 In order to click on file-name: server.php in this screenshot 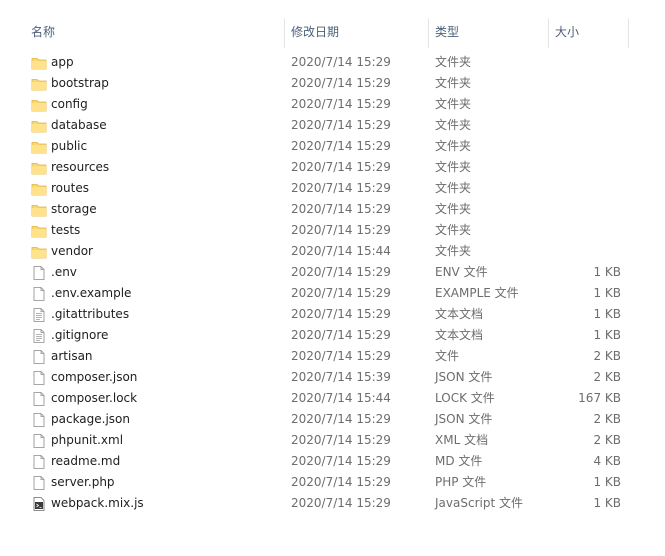, I will do `click(83, 482)`.